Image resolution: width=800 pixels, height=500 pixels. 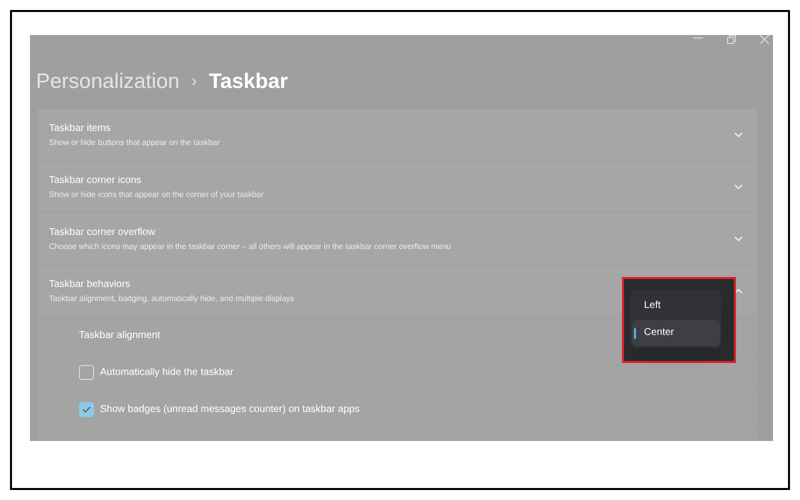 I want to click on card-title: Taskbar behaviors, so click(x=90, y=285).